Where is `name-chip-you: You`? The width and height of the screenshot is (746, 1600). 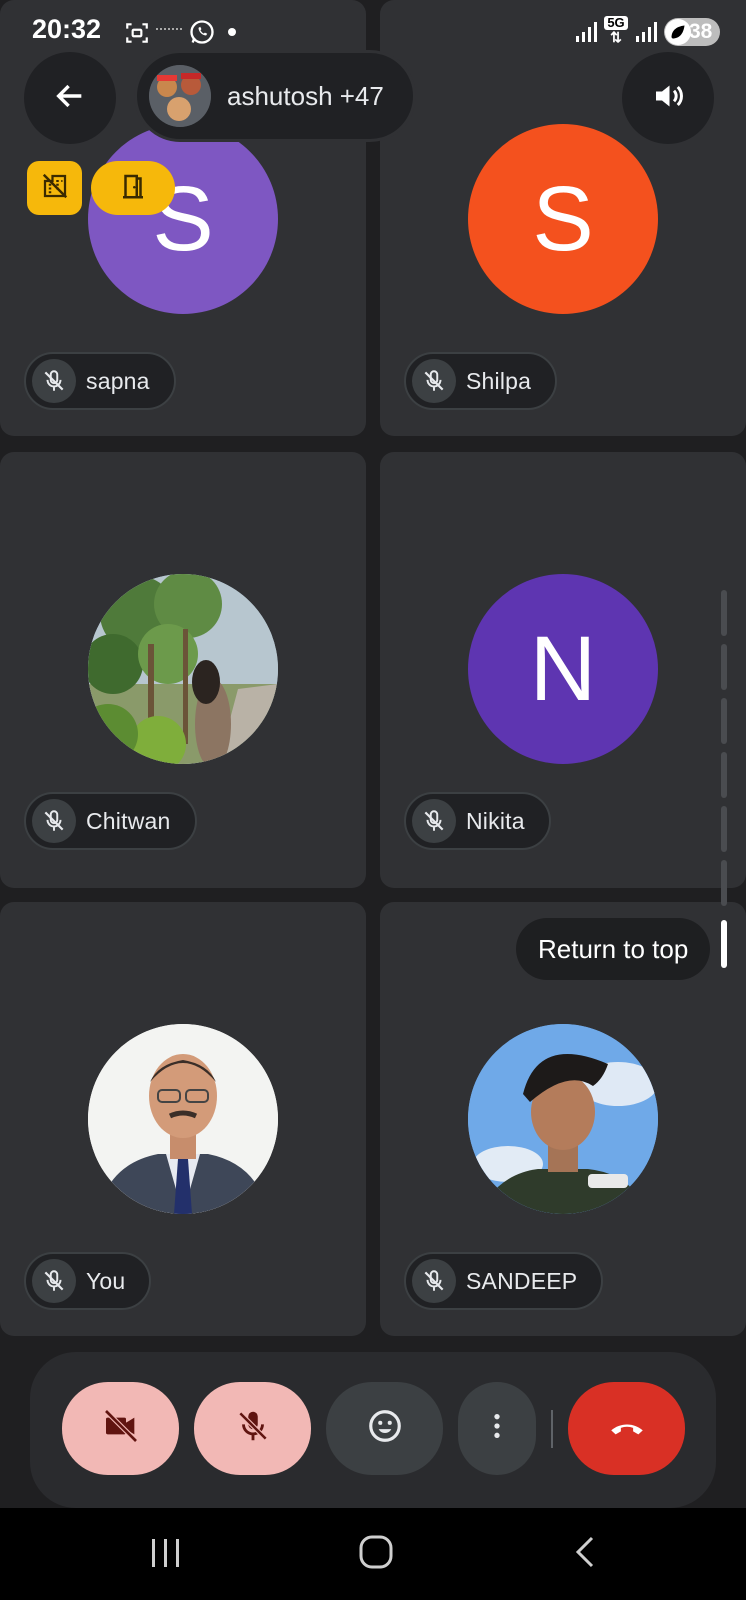 name-chip-you: You is located at coordinates (88, 1281).